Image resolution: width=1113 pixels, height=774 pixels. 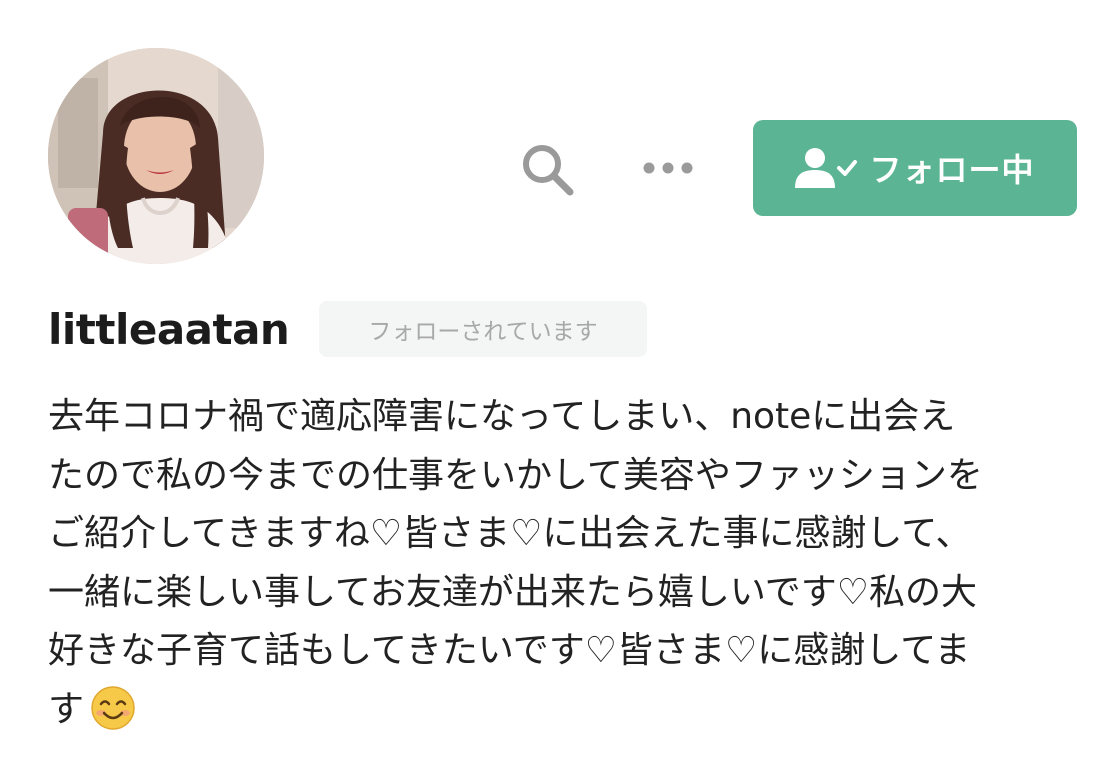 I want to click on bio-line: ご紹介してきますね♡皆さま♡に出会えた事に感謝して、, so click(x=510, y=533).